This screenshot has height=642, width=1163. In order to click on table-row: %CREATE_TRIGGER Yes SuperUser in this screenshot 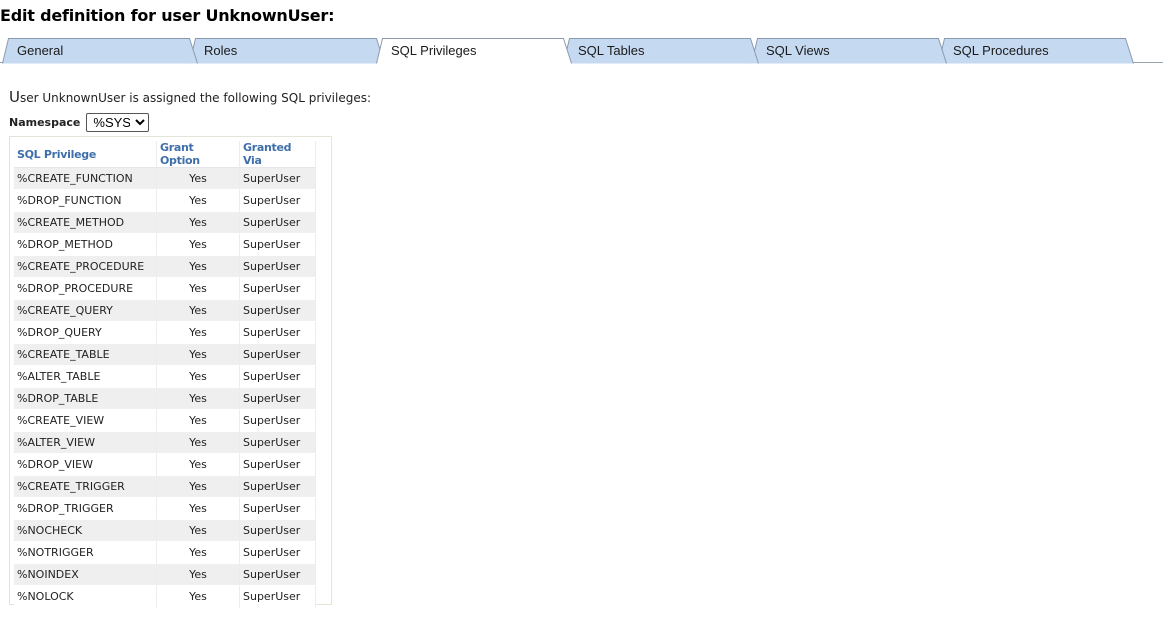, I will do `click(165, 487)`.